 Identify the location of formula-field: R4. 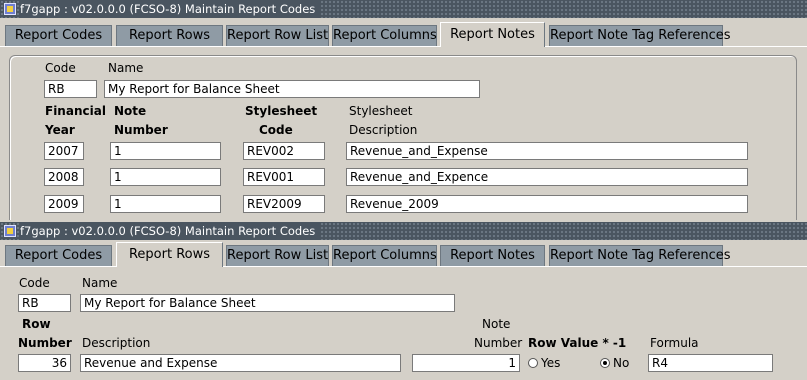
(710, 363).